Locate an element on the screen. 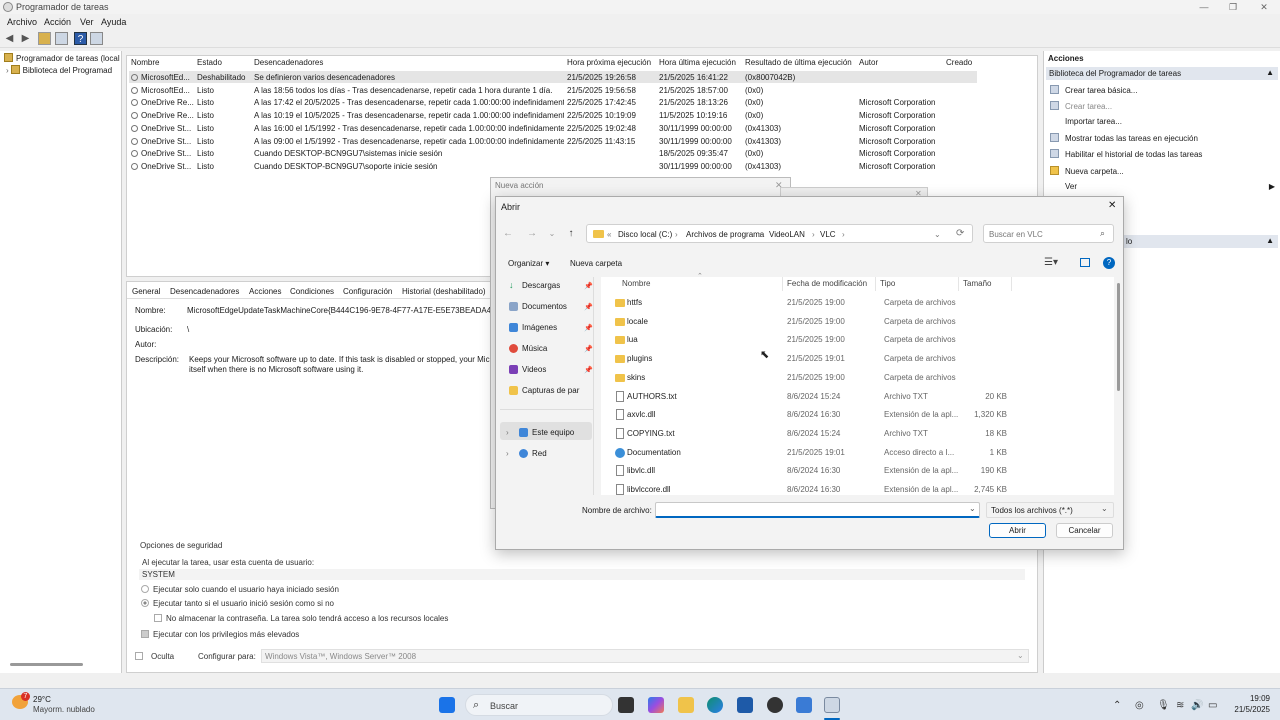  recent-locations-icon: ⌄ is located at coordinates (552, 234).